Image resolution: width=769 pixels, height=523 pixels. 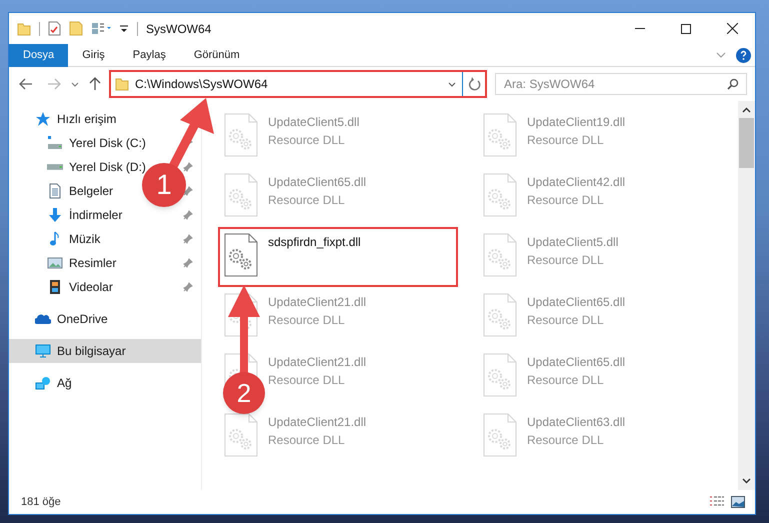 What do you see at coordinates (732, 28) in the screenshot?
I see `close-icon` at bounding box center [732, 28].